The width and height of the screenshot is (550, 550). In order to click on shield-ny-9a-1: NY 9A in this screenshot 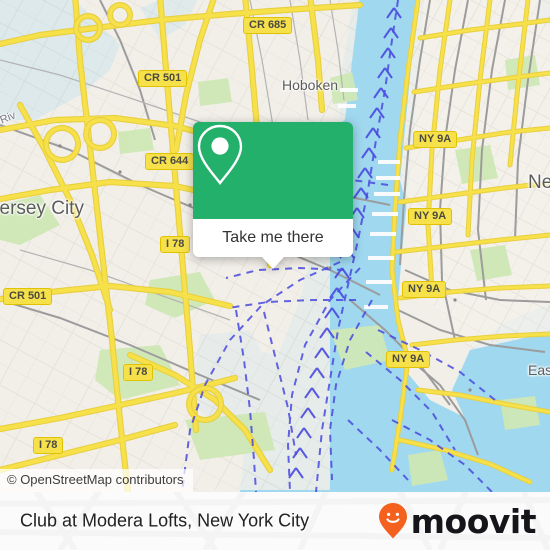, I will do `click(435, 139)`.